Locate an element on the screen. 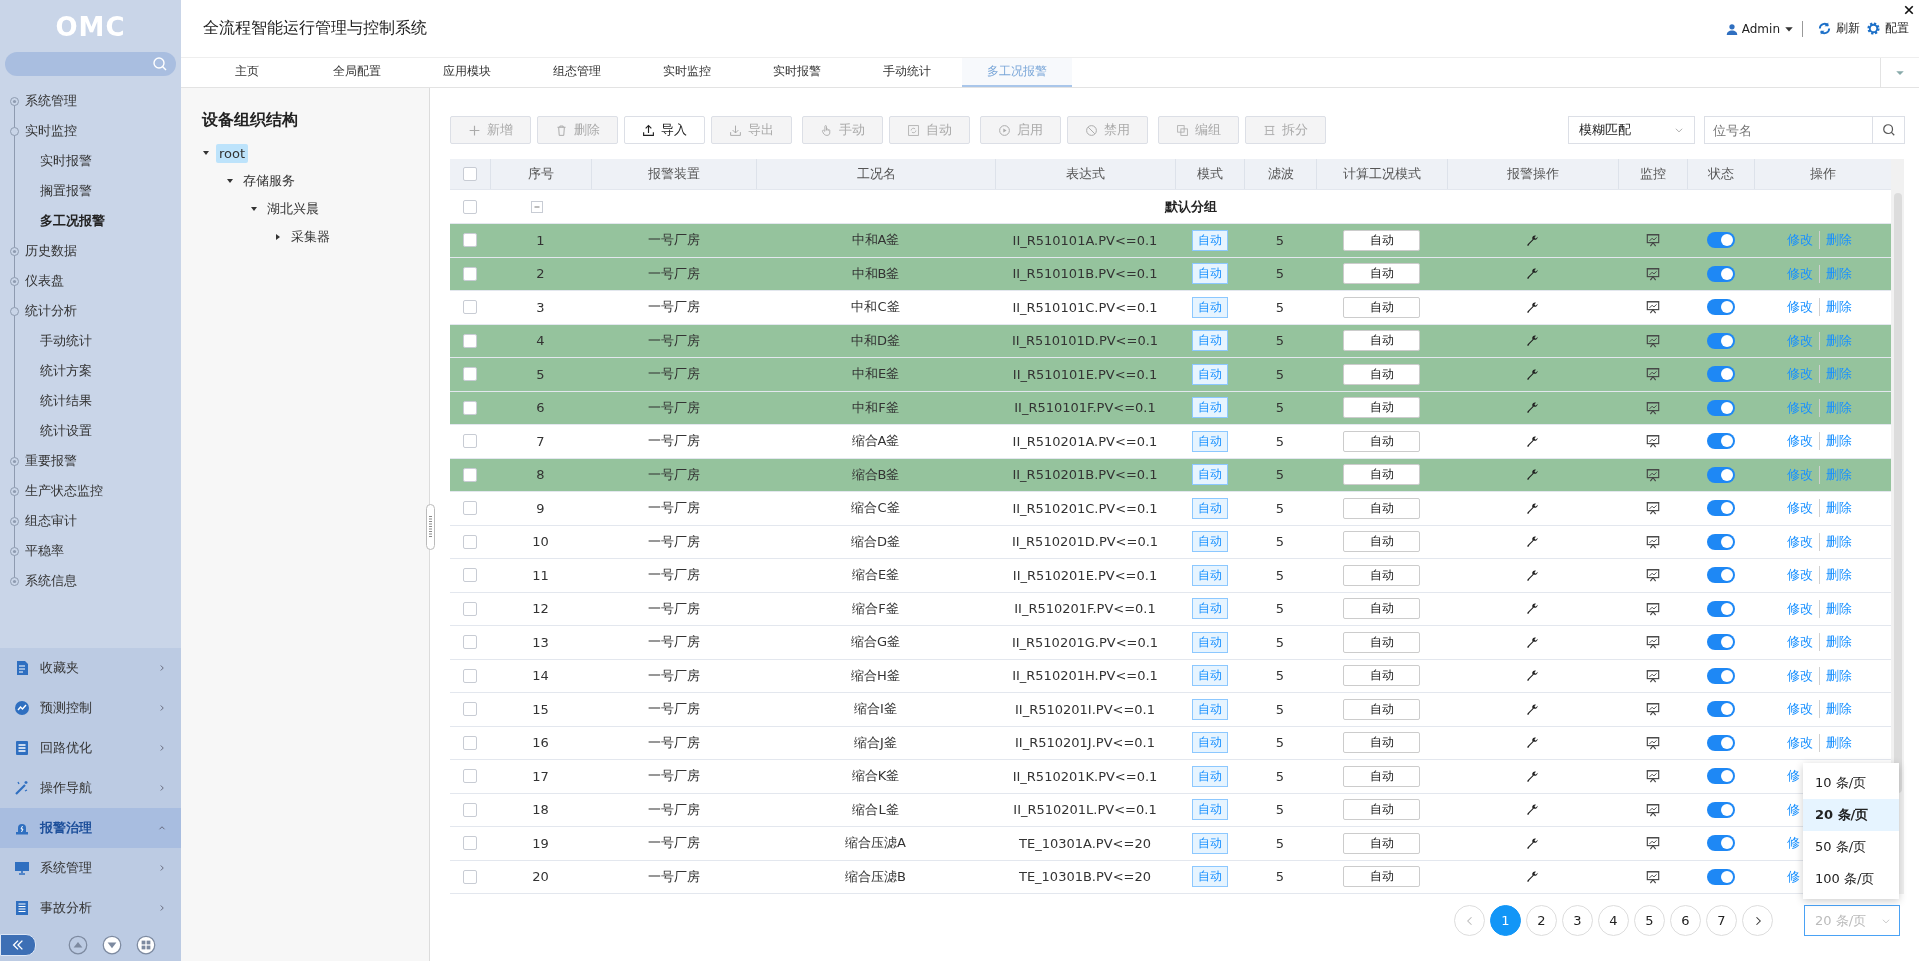  table-cell: II_R510201G.PV<=0.1 is located at coordinates (1085, 642).